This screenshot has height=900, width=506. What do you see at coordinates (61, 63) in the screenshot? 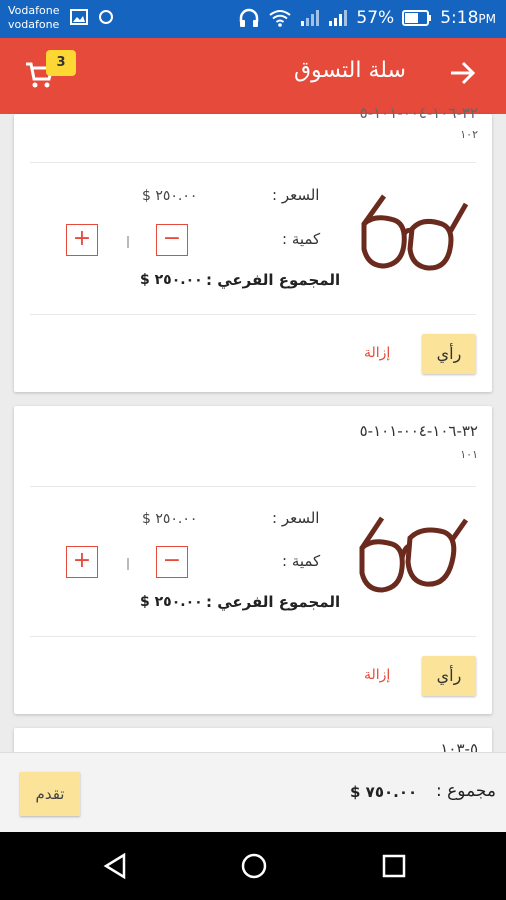
I see `cart-count-badge: 3` at bounding box center [61, 63].